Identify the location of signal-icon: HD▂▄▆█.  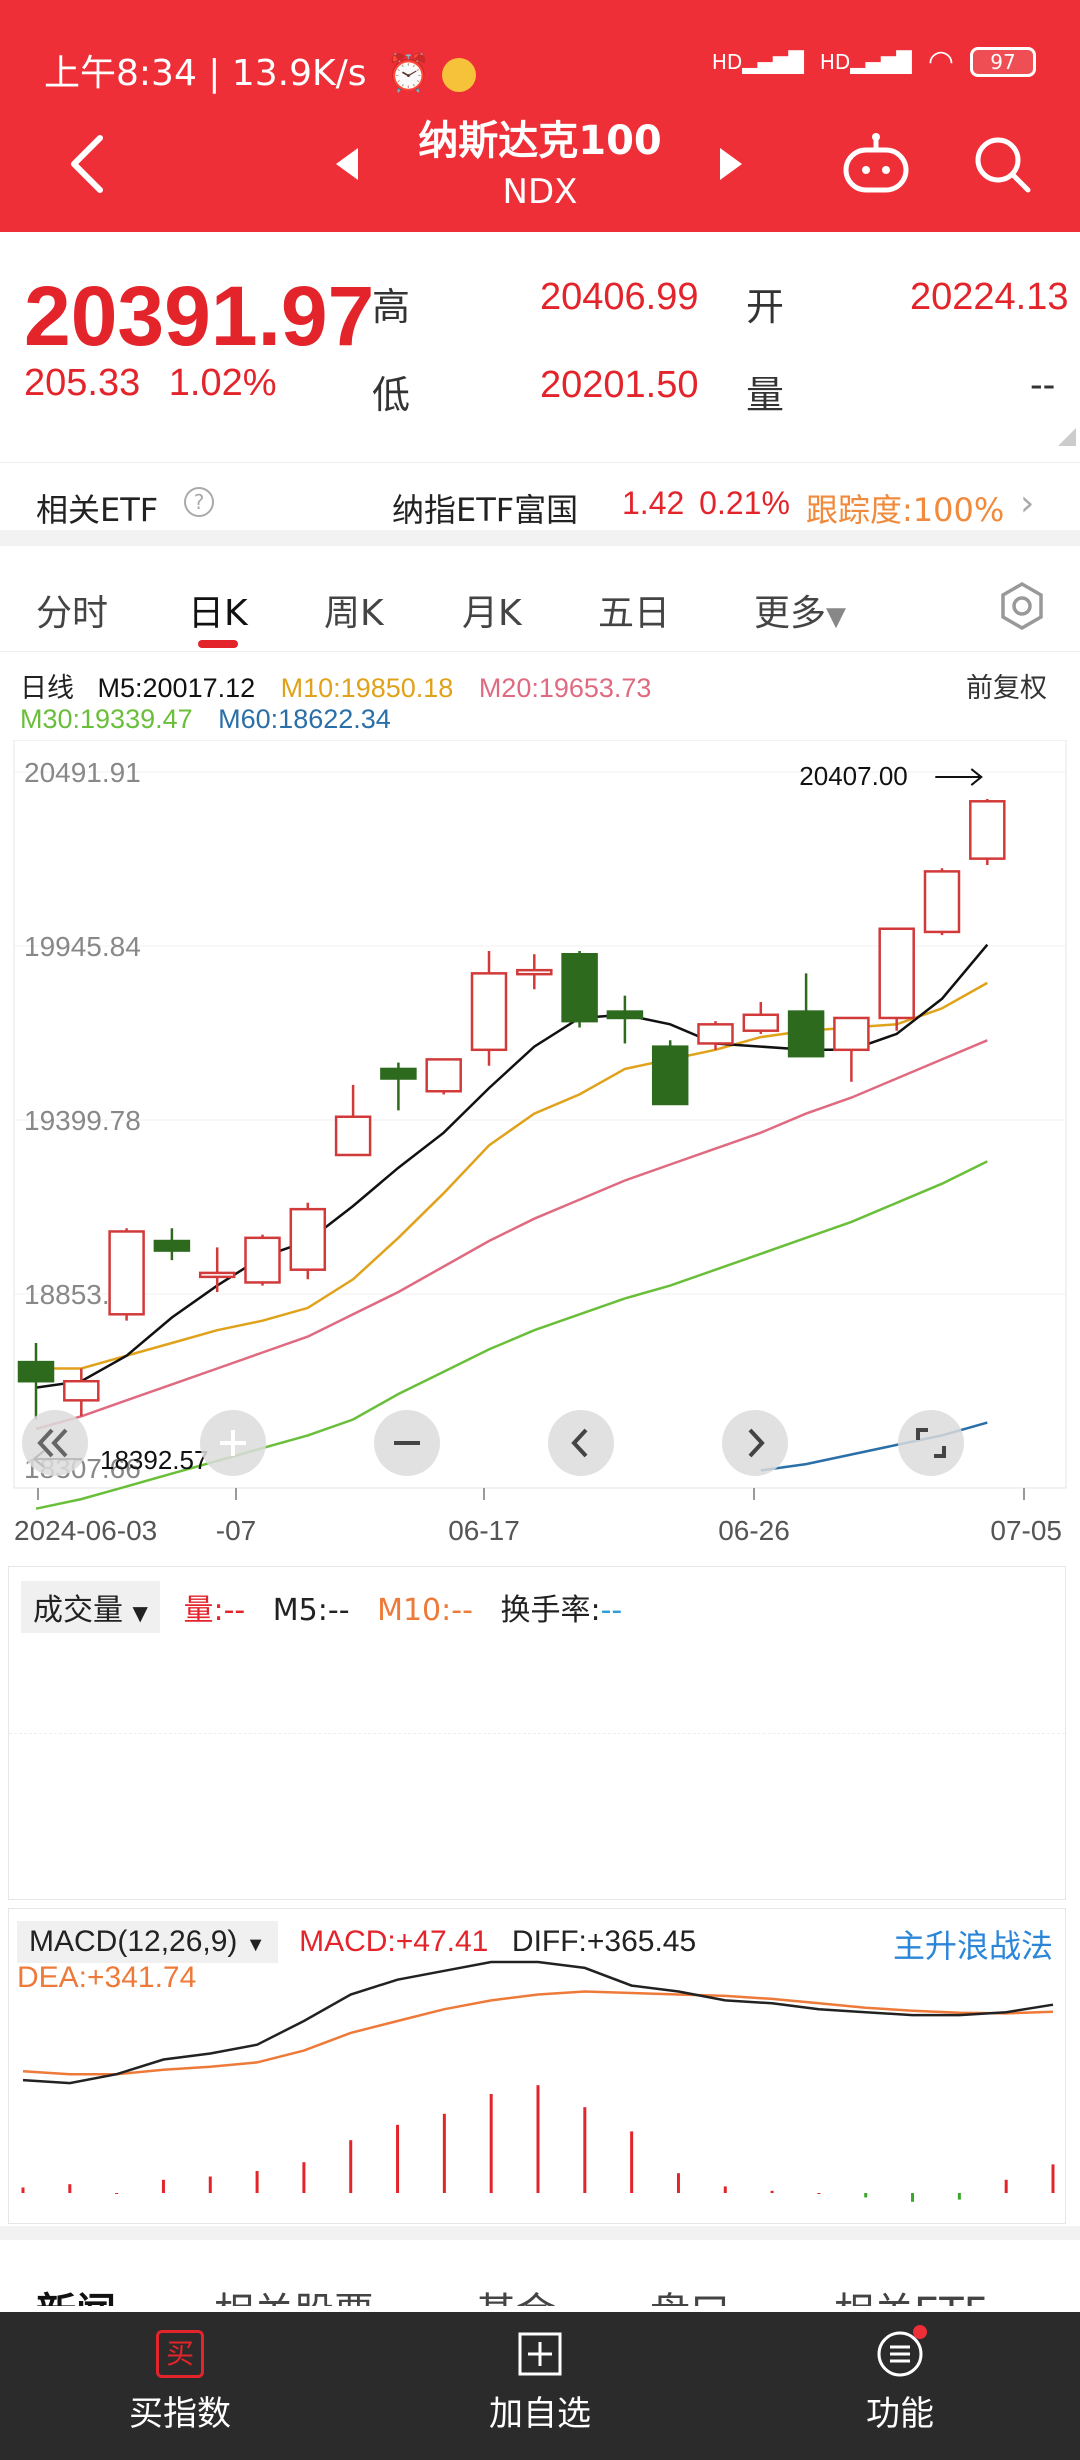
(757, 61).